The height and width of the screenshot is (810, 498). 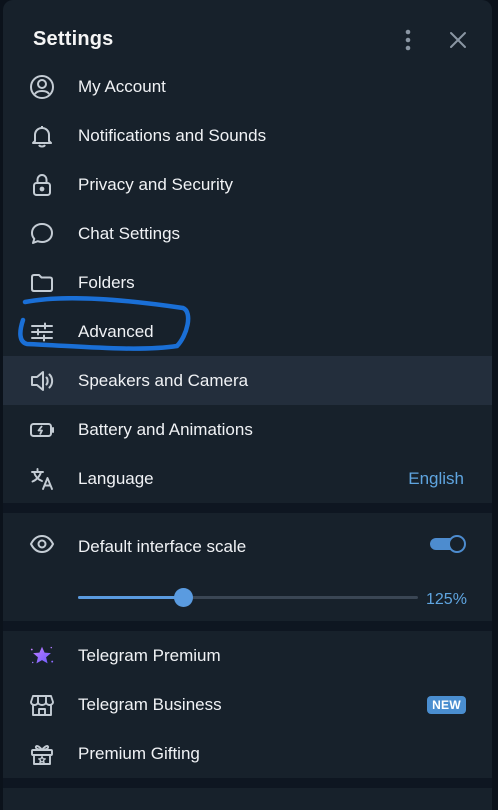 What do you see at coordinates (165, 429) in the screenshot?
I see `menu-item-label: Battery and Animations` at bounding box center [165, 429].